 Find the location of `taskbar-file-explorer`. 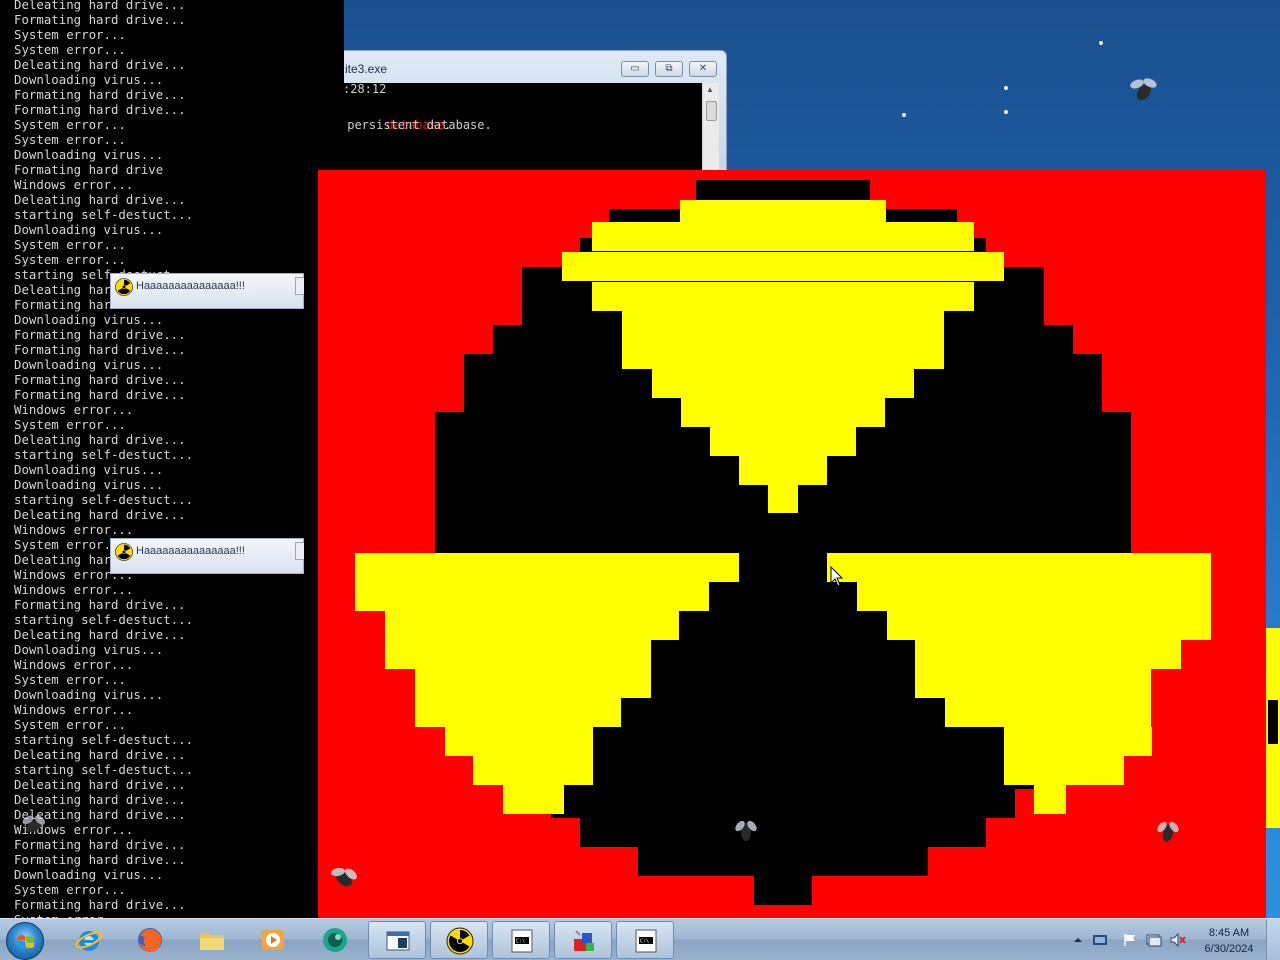

taskbar-file-explorer is located at coordinates (212, 940).